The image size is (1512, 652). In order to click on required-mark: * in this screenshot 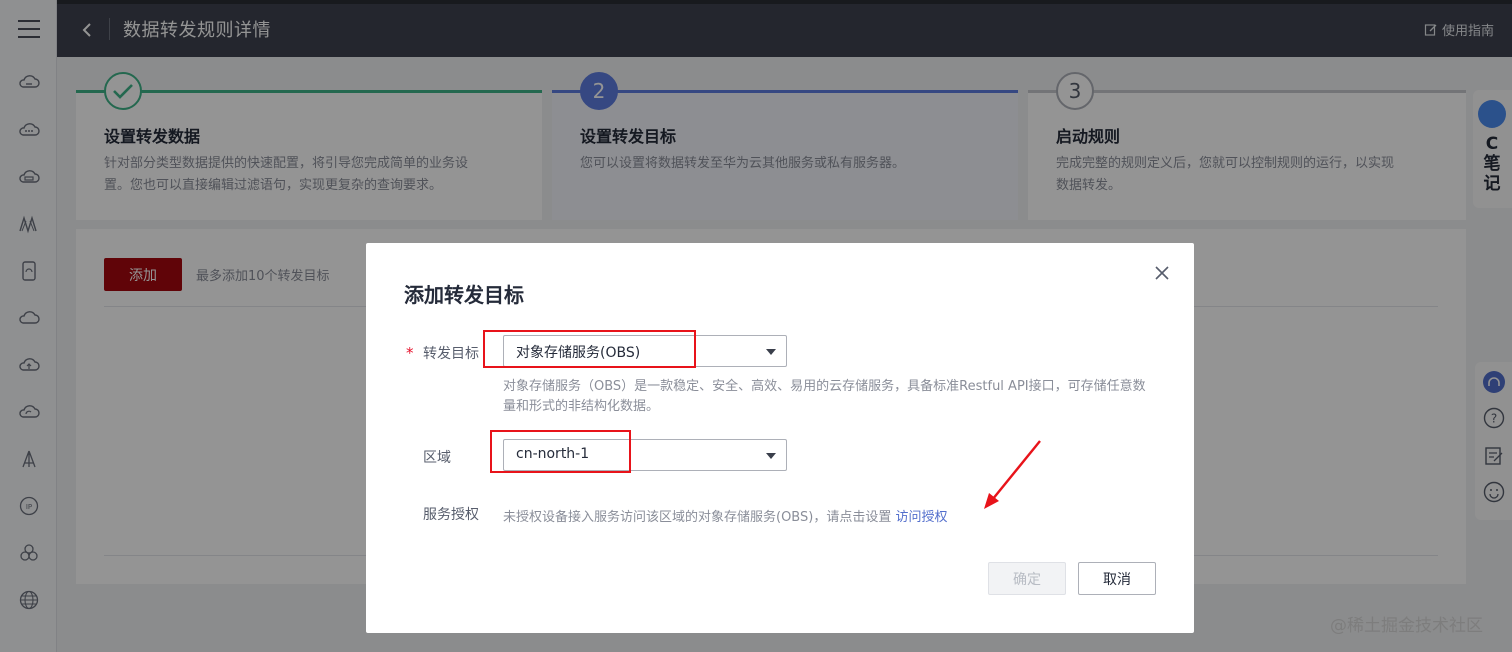, I will do `click(410, 353)`.